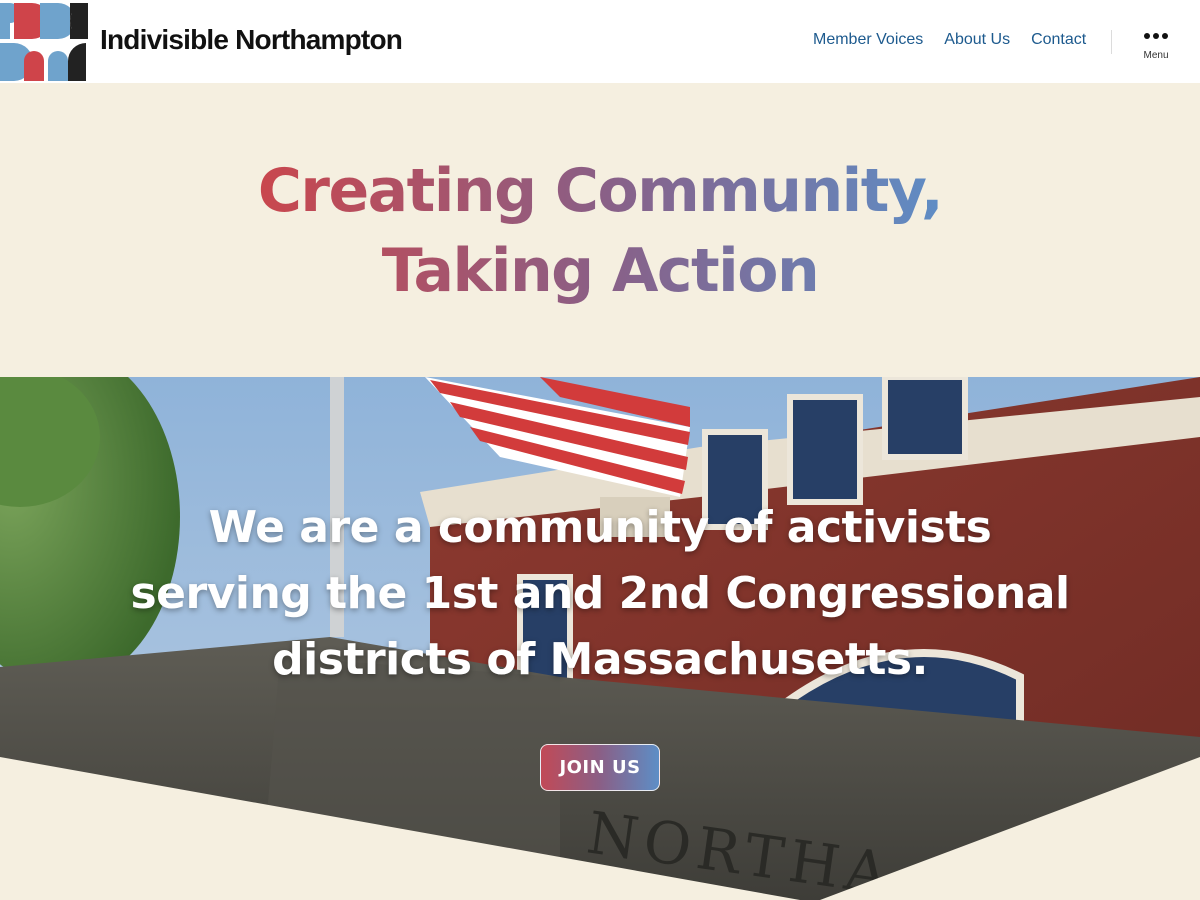  What do you see at coordinates (600, 271) in the screenshot?
I see `hero-title-line2: Taking Action` at bounding box center [600, 271].